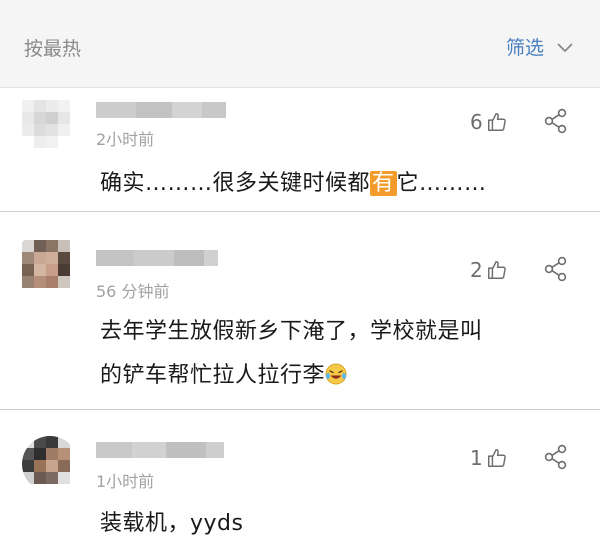 The height and width of the screenshot is (558, 600). What do you see at coordinates (213, 375) in the screenshot?
I see `comment-line: 的铲车帮忙拉人拉行李` at bounding box center [213, 375].